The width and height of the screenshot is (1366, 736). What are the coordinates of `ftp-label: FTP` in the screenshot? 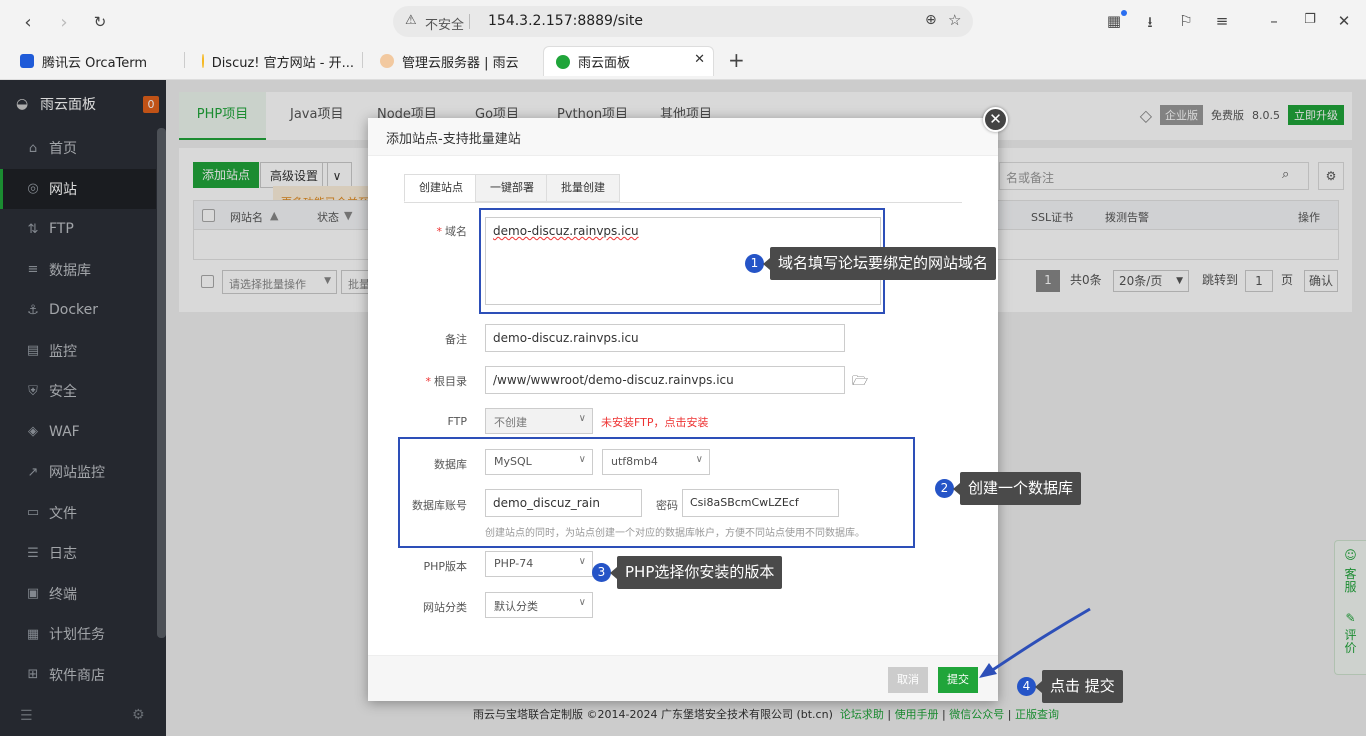 It's located at (457, 421).